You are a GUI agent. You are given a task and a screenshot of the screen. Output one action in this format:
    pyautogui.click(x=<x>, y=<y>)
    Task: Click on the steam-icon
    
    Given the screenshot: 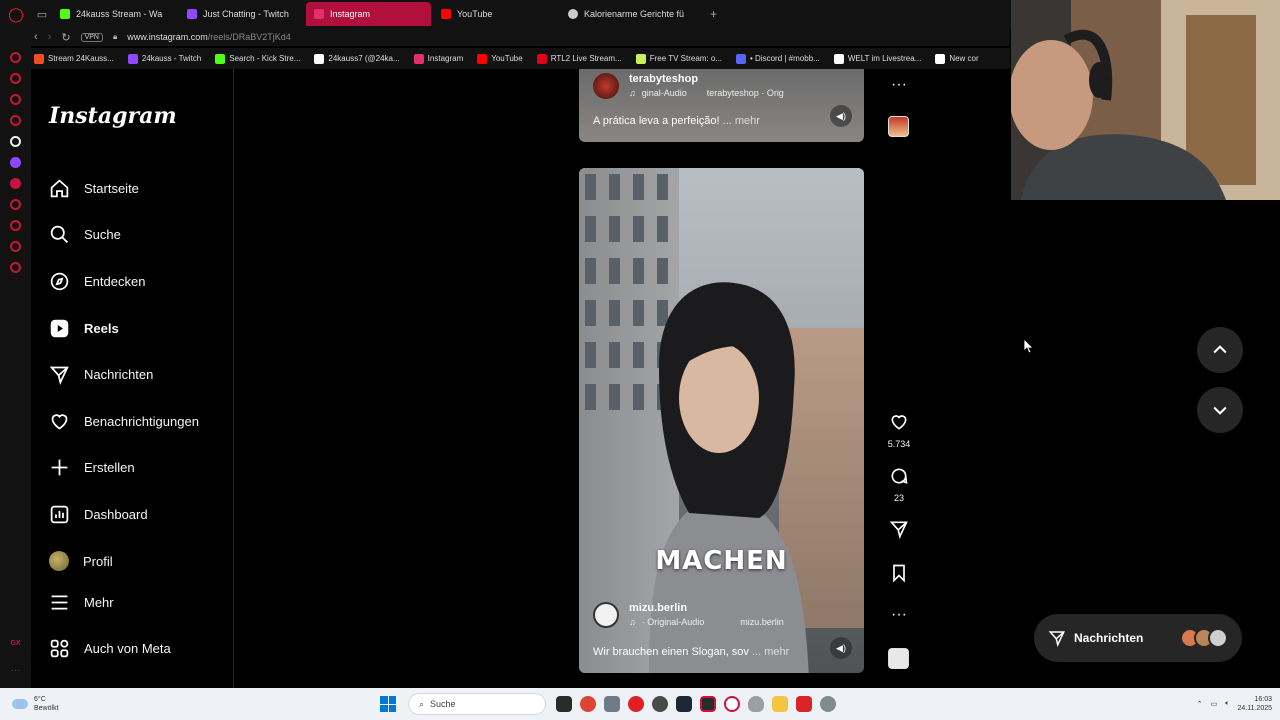 What is the action you would take?
    pyautogui.click(x=684, y=704)
    